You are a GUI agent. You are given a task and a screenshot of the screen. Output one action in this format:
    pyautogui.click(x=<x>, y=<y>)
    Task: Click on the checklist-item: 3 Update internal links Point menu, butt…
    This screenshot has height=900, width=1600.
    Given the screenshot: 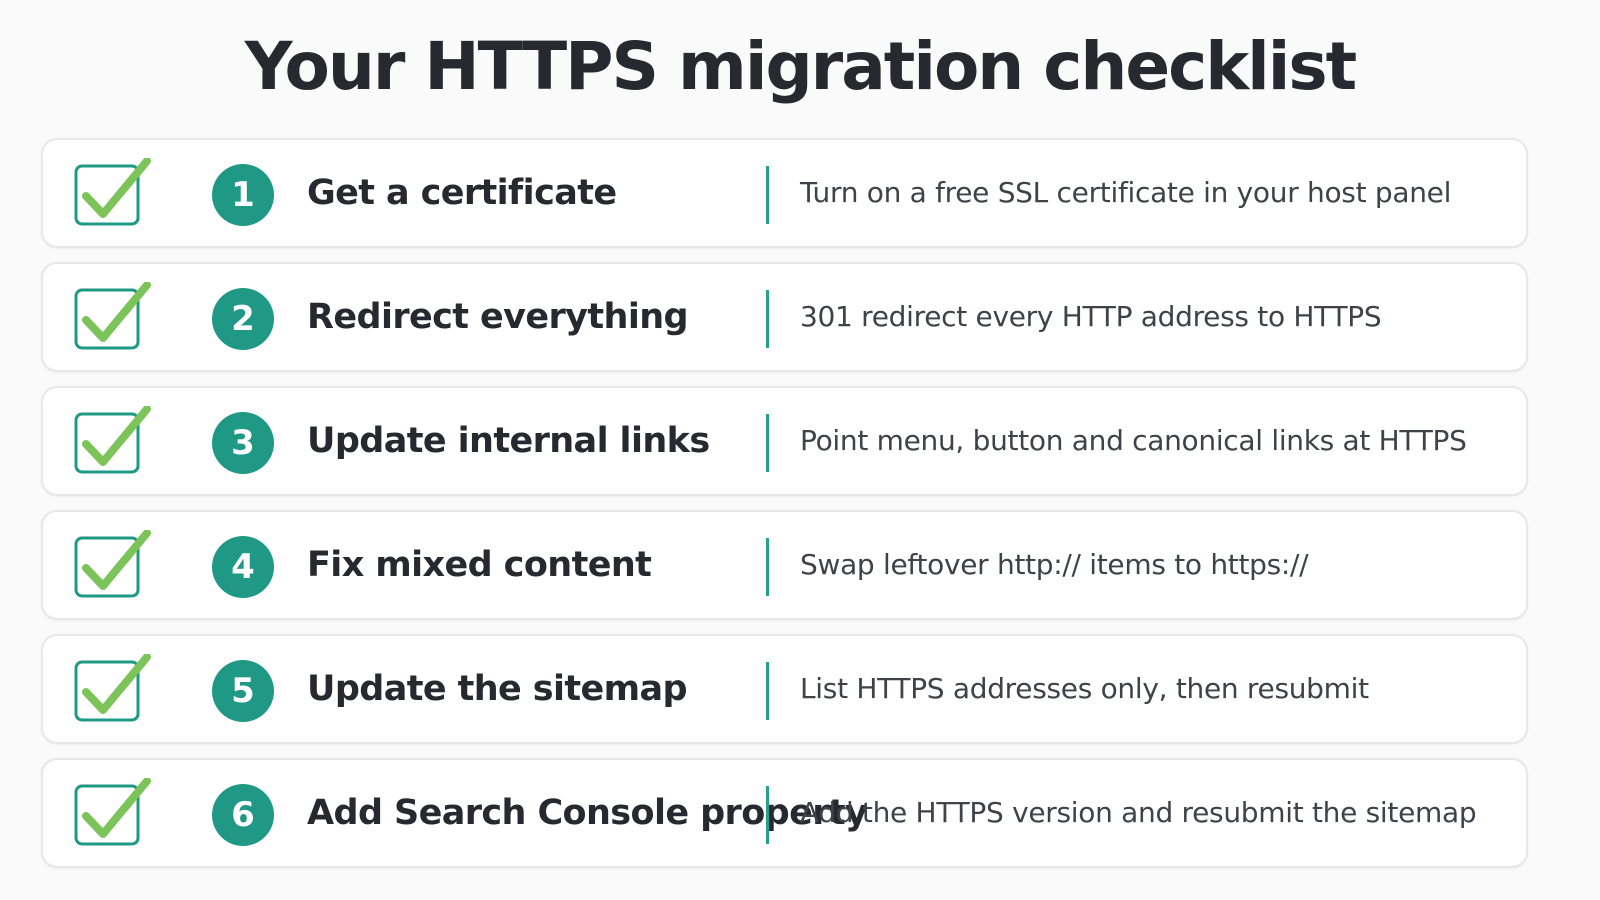 What is the action you would take?
    pyautogui.click(x=784, y=441)
    